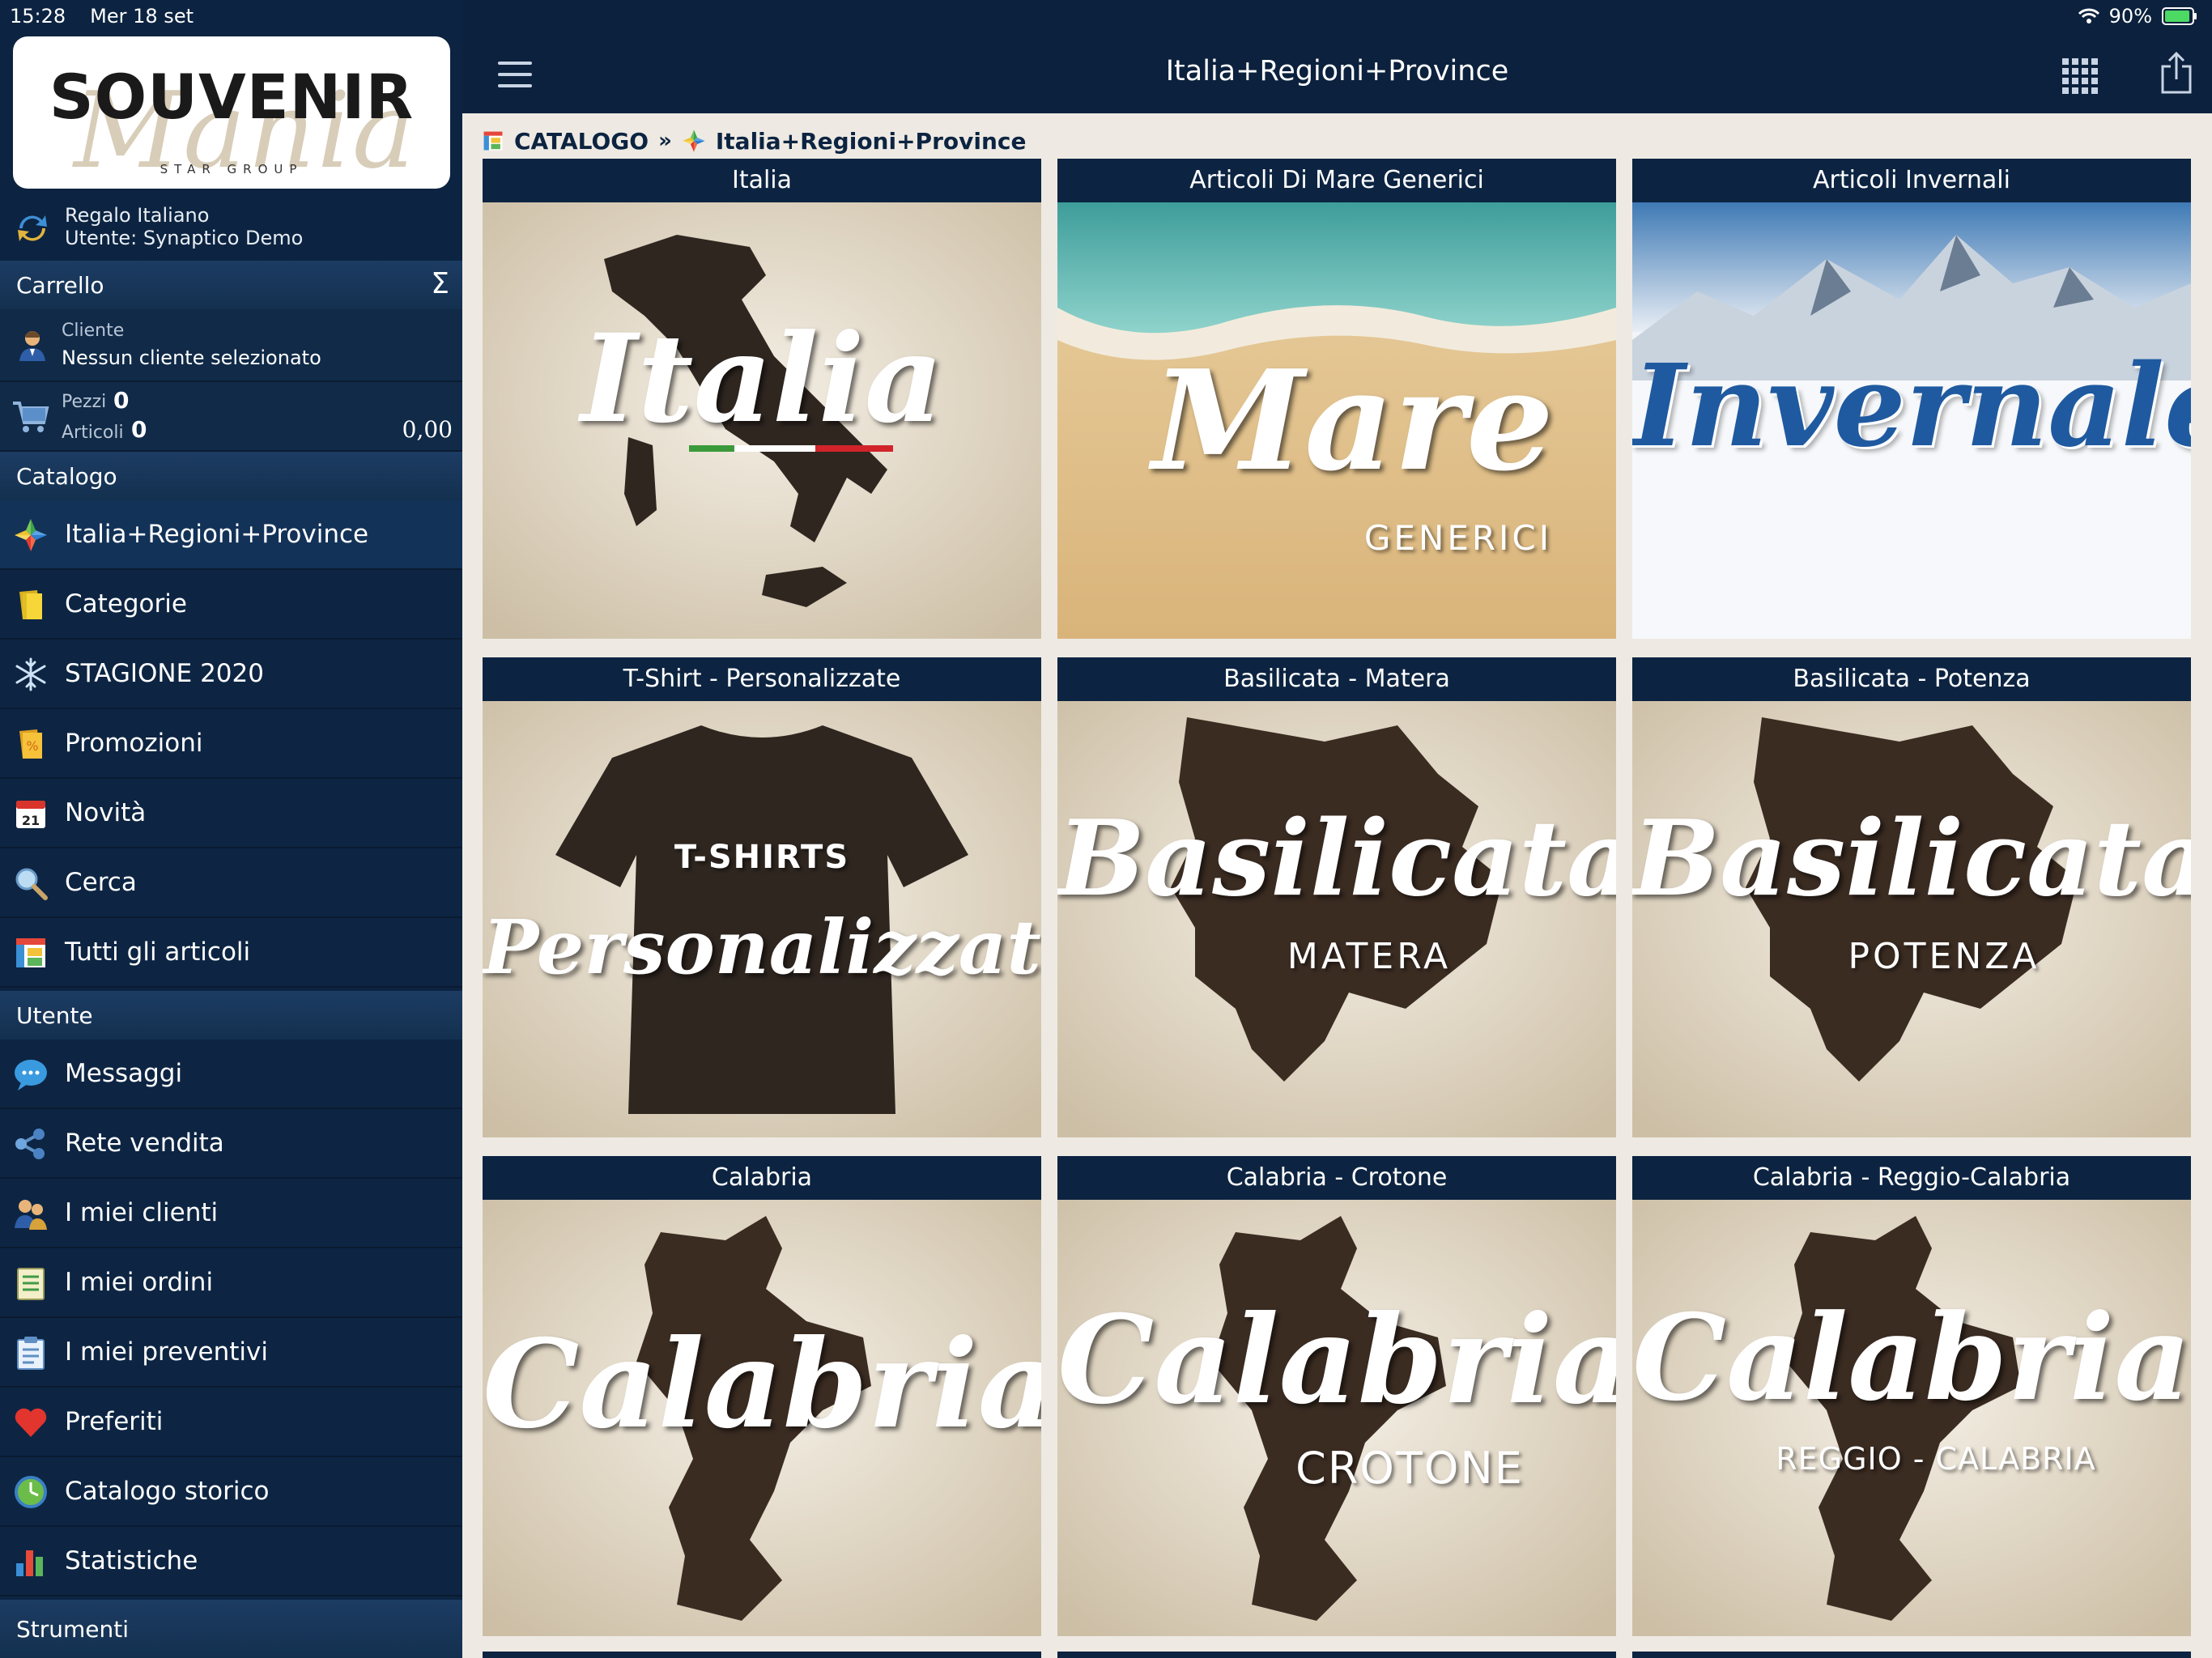 Image resolution: width=2212 pixels, height=1658 pixels. Describe the element at coordinates (124, 1073) in the screenshot. I see `sidebar-item-label: Messaggi` at that location.